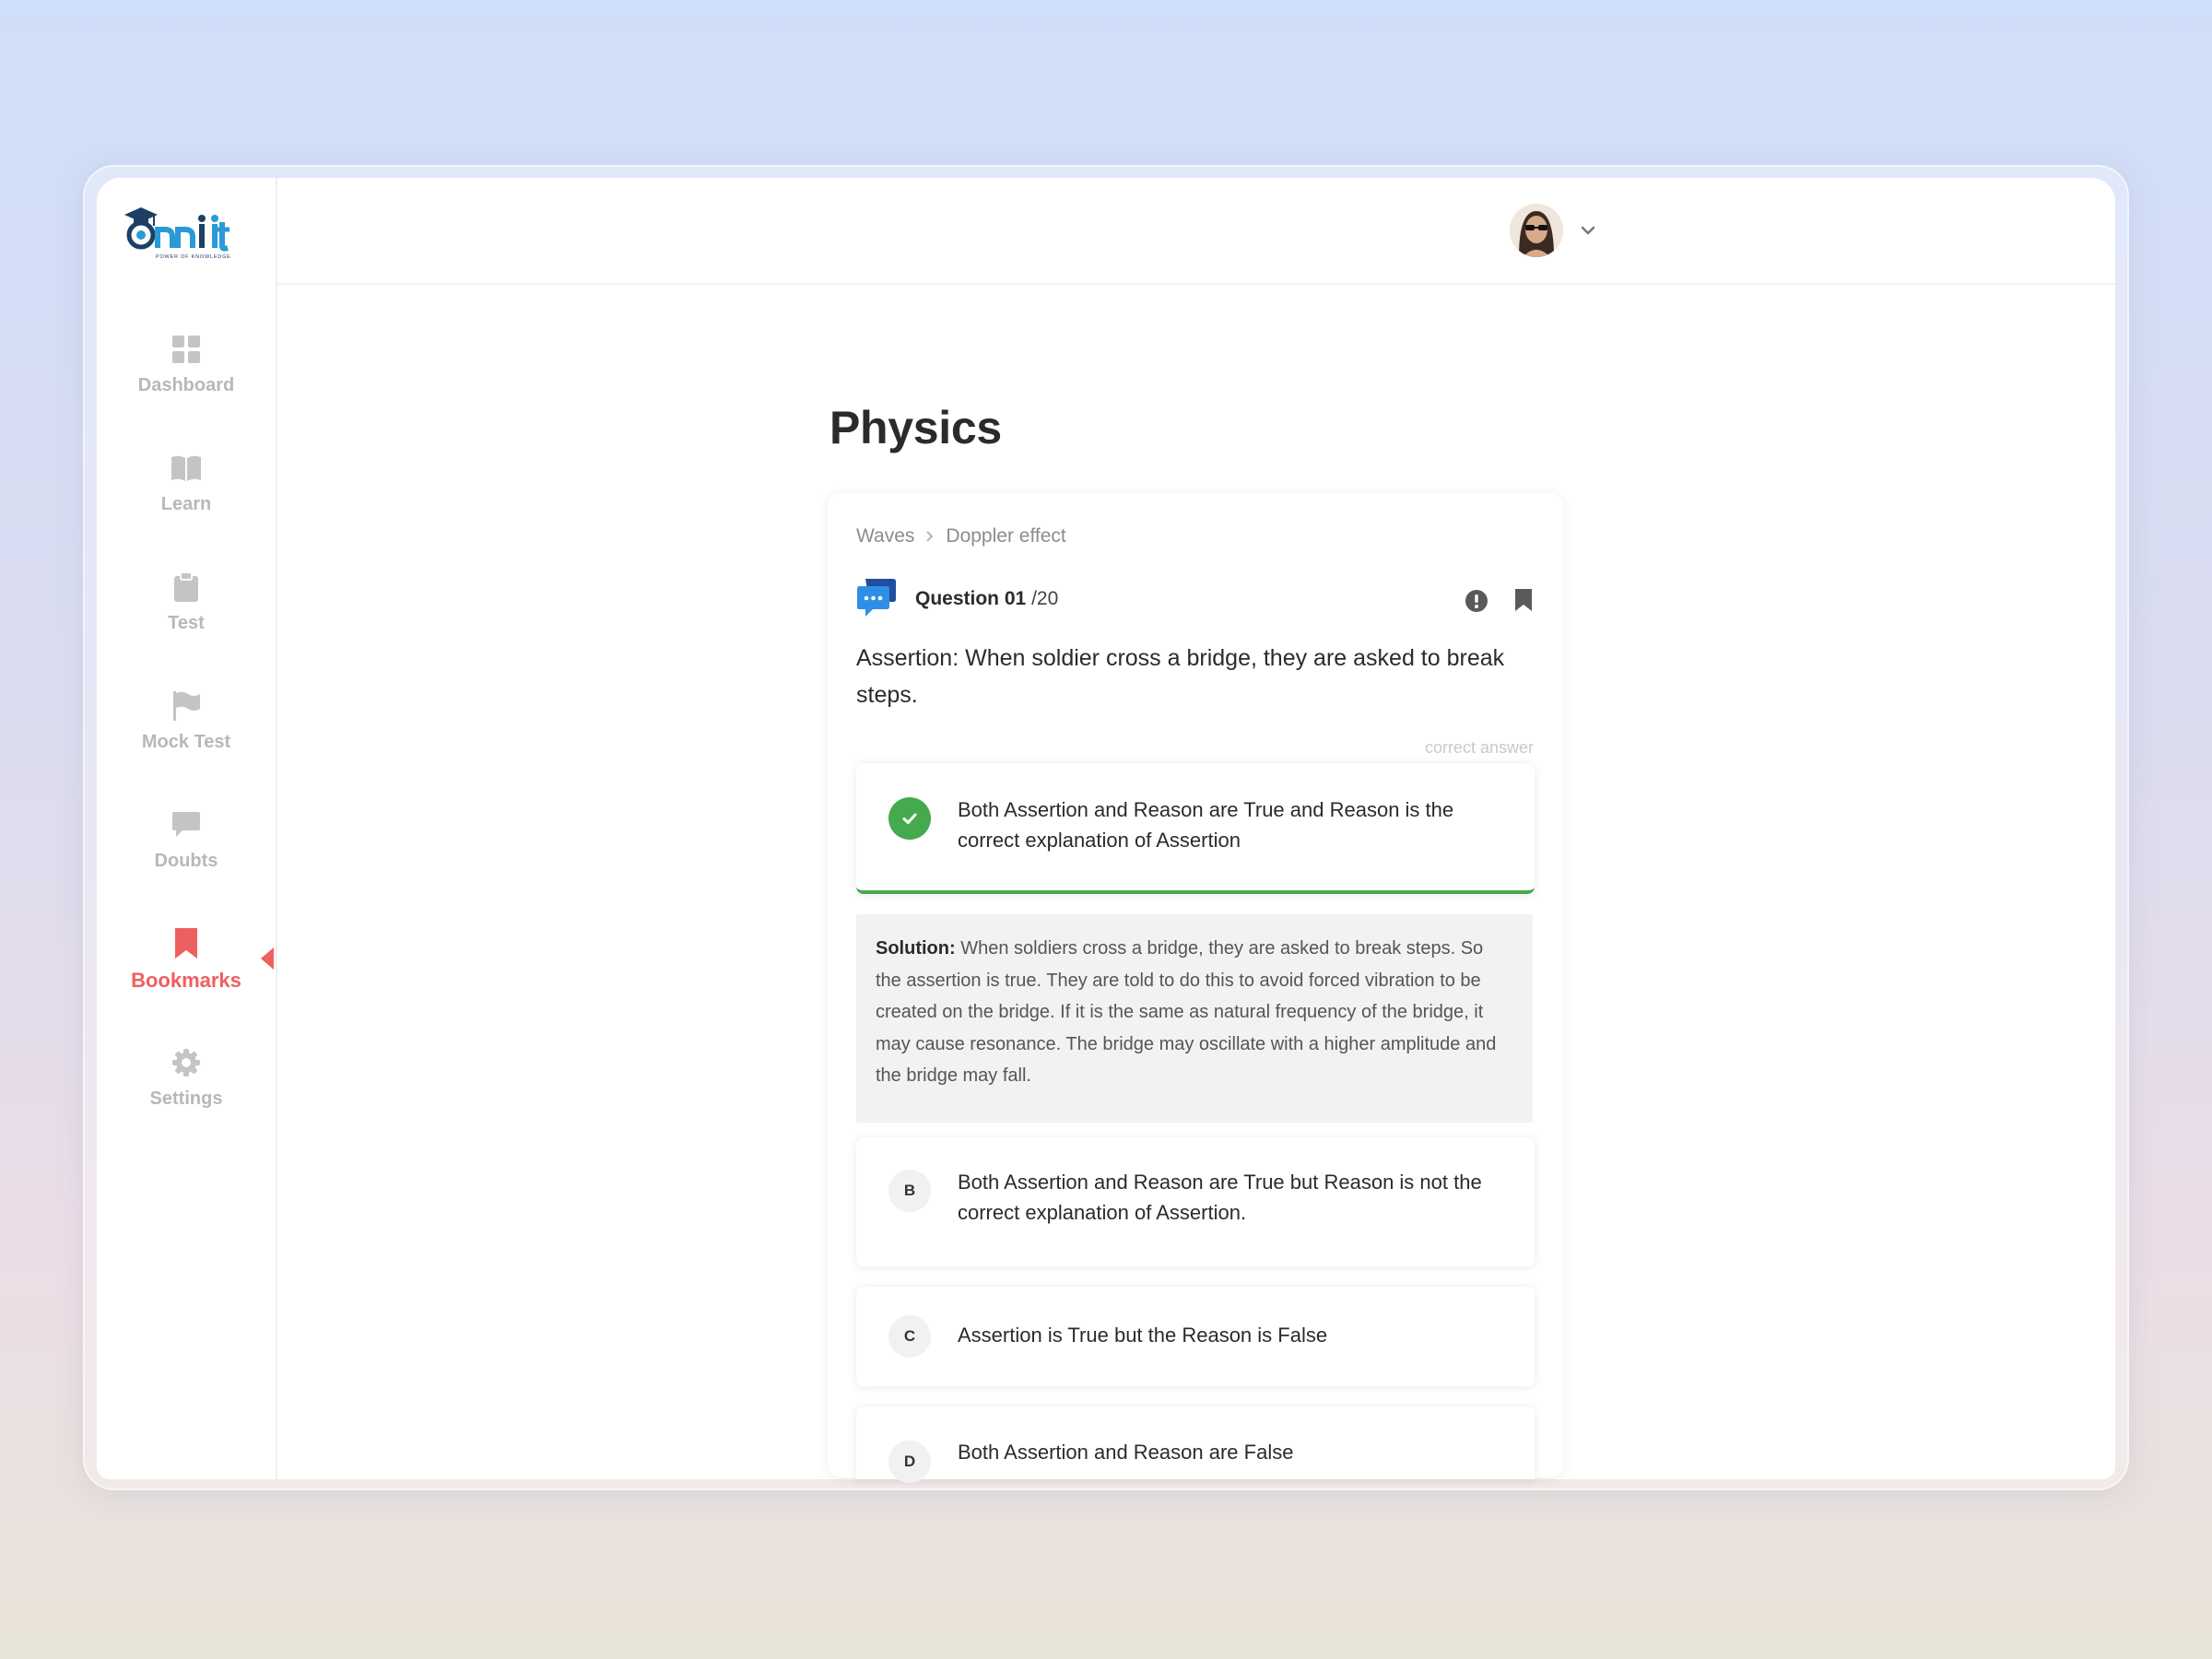  I want to click on book-icon, so click(186, 468).